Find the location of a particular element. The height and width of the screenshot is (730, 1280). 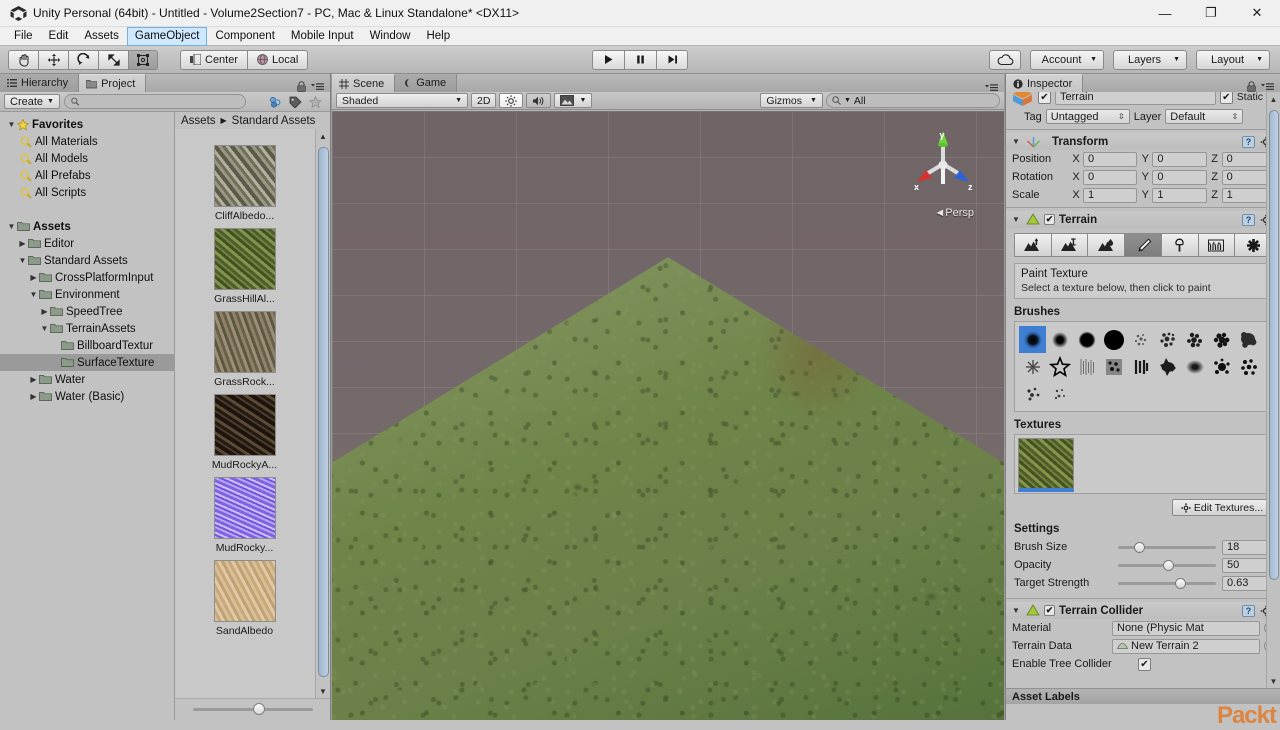

close-button: ✕ is located at coordinates (1257, 13).